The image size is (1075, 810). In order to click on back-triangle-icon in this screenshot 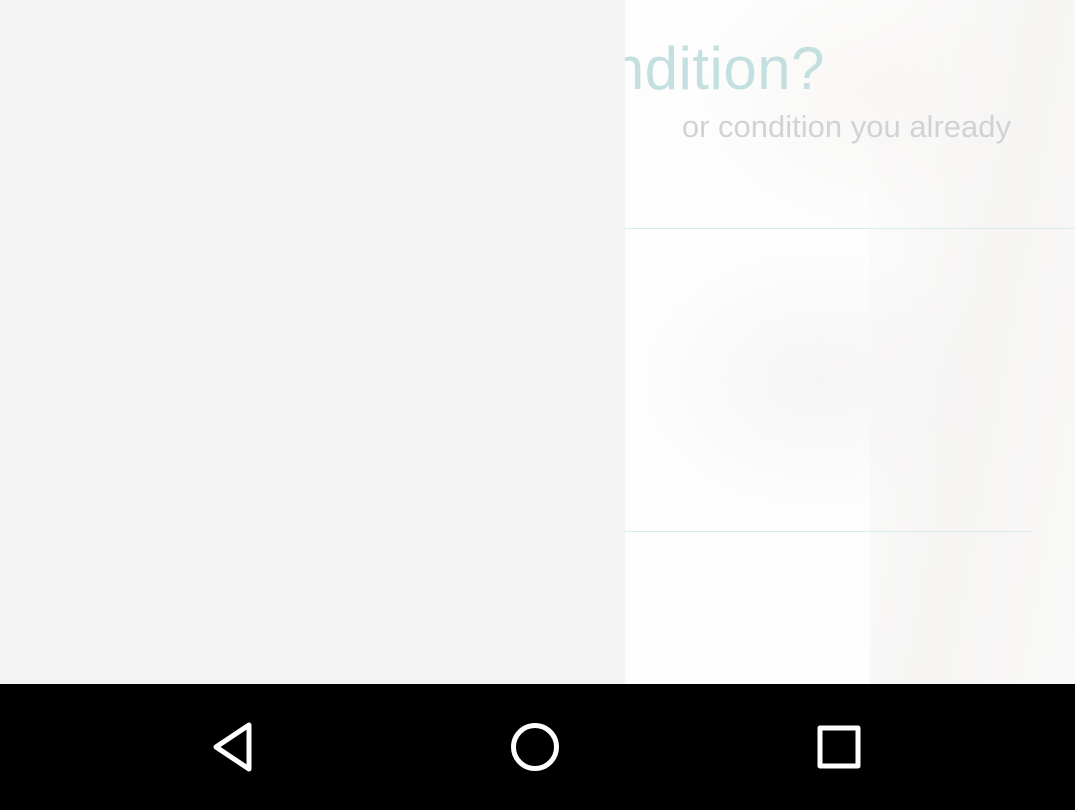, I will do `click(232, 747)`.